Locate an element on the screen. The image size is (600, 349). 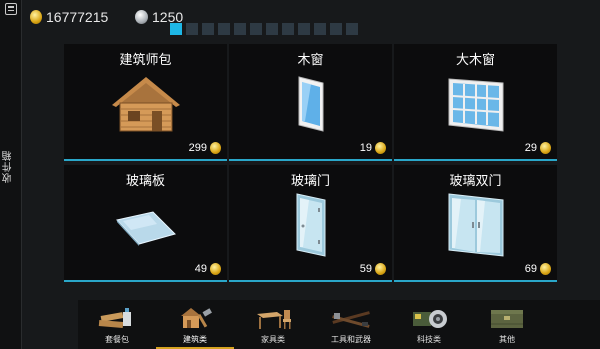
item-card: 玻璃门 59 is located at coordinates (310, 223).